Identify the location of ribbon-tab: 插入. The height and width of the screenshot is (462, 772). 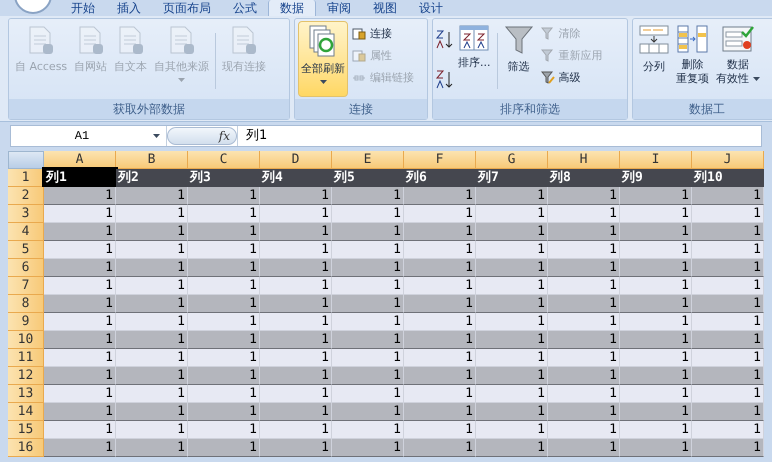
(129, 8).